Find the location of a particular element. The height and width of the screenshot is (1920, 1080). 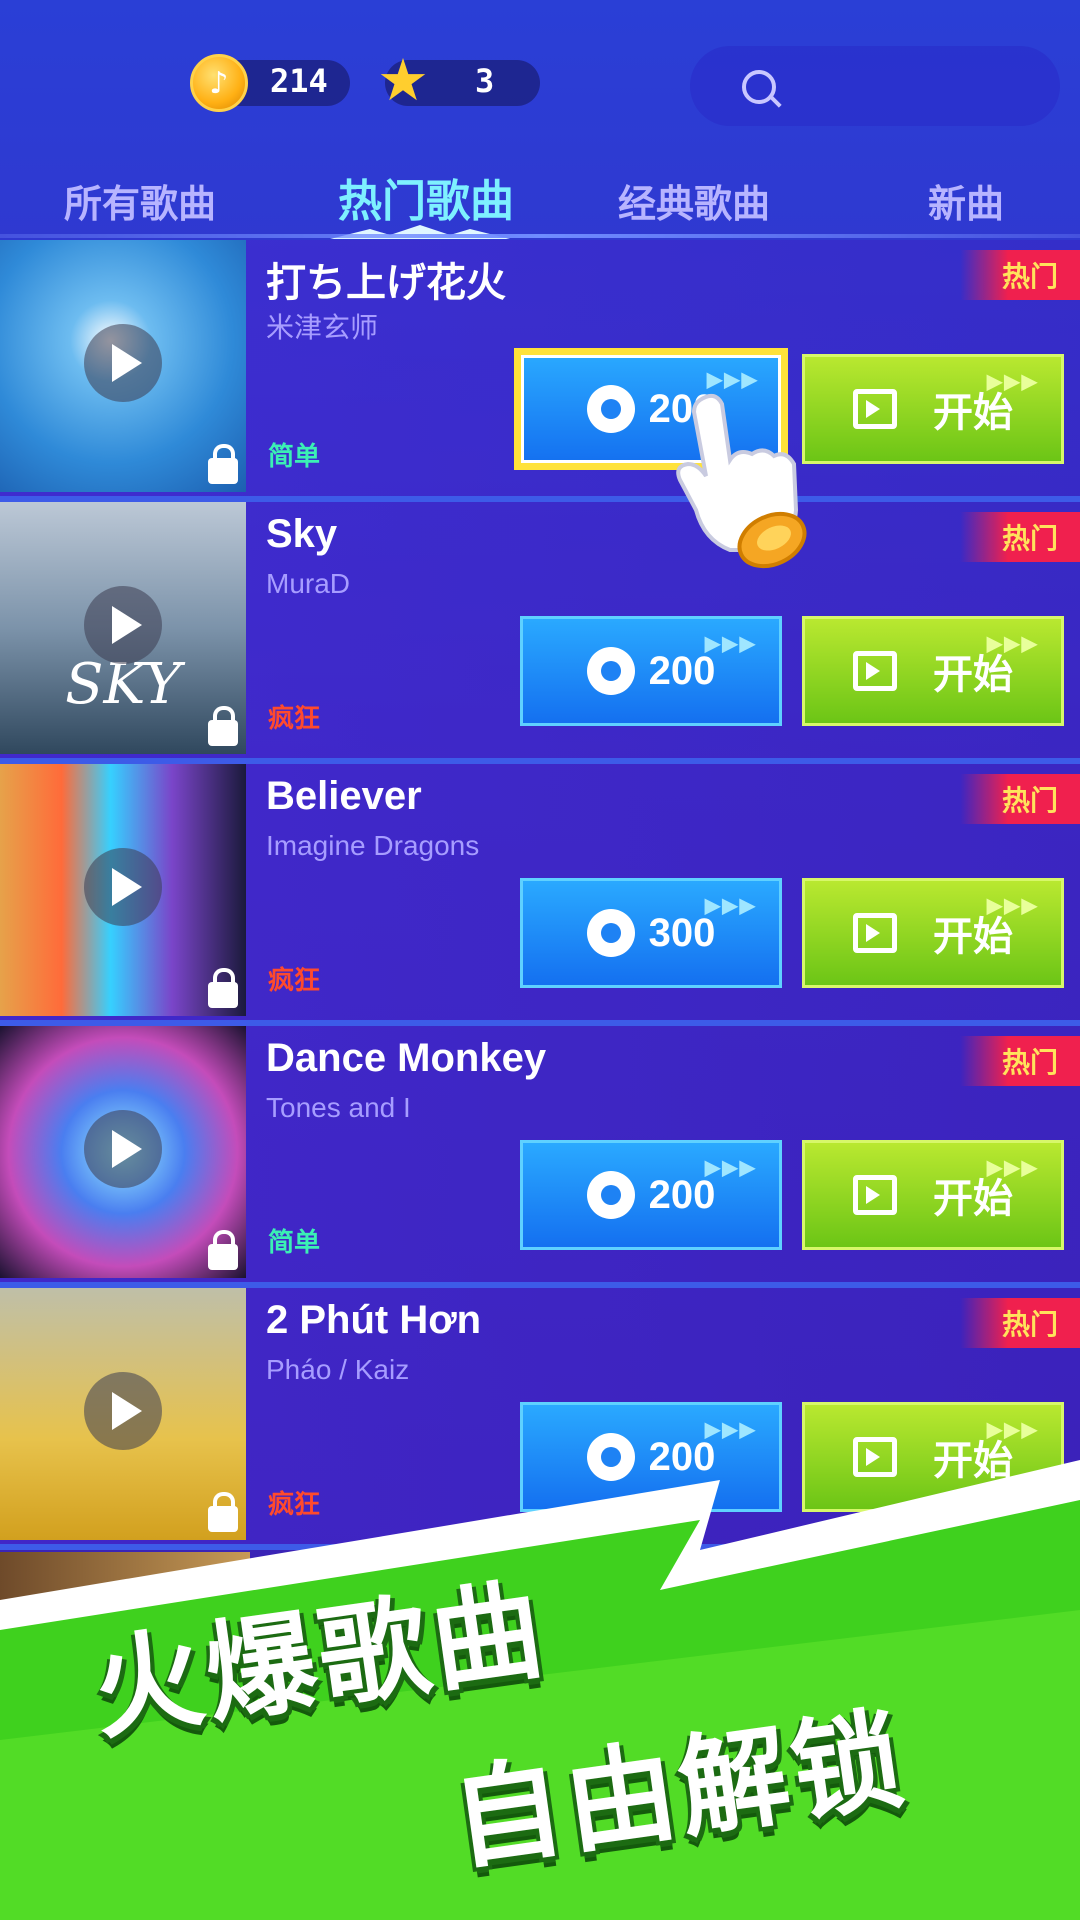

song-title: Believer is located at coordinates (344, 796).